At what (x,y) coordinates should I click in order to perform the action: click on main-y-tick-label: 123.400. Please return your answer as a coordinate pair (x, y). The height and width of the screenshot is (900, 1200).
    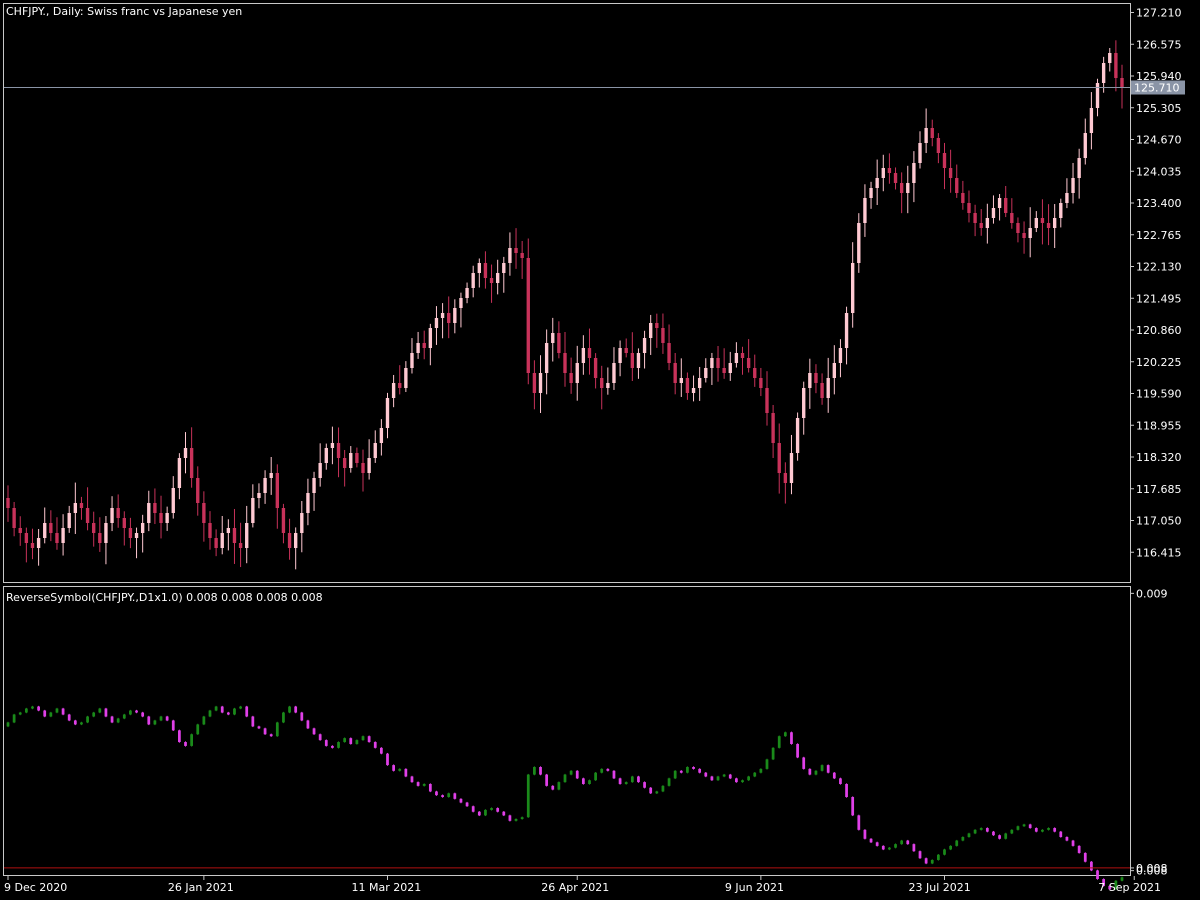
    Looking at the image, I should click on (1159, 203).